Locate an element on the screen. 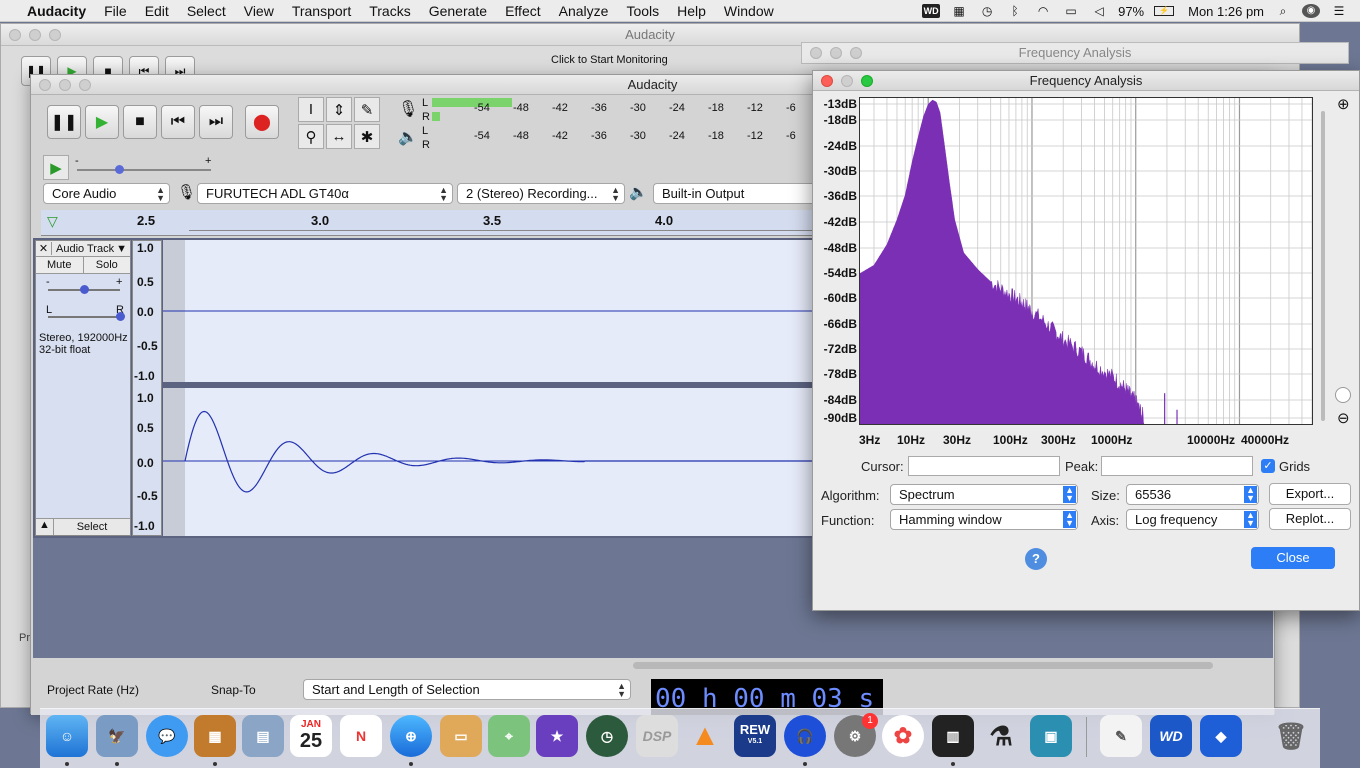 The image size is (1360, 768). volume-icon: ◁ is located at coordinates (1099, 11).